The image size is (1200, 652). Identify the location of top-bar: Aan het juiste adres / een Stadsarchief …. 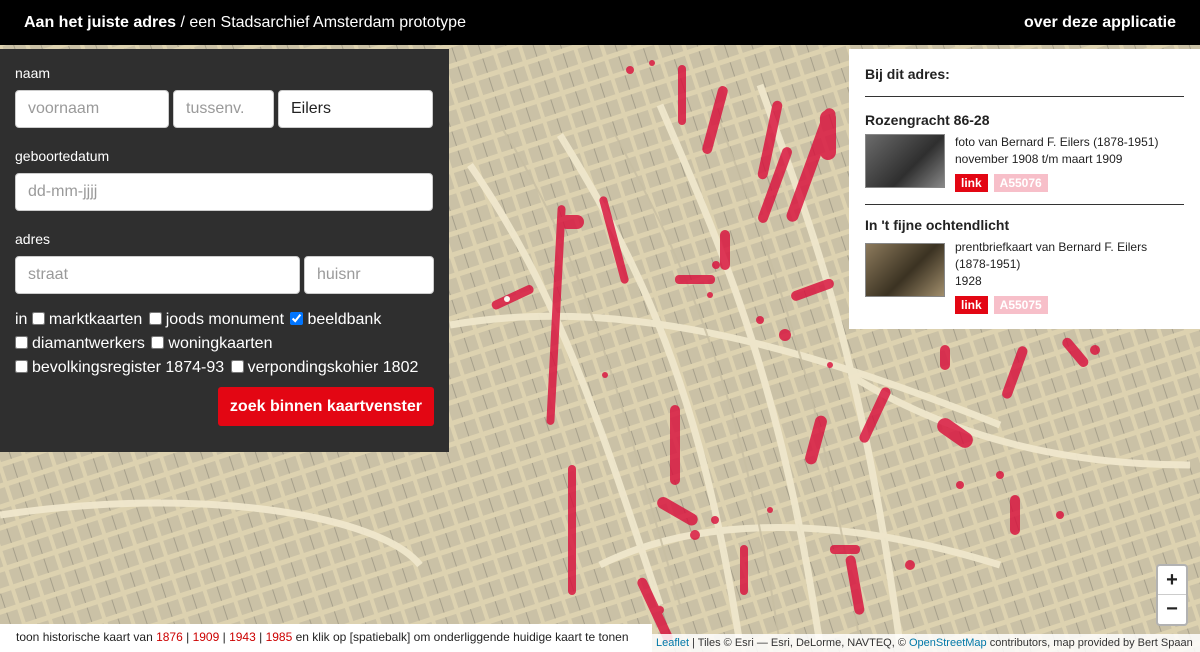
(600, 22).